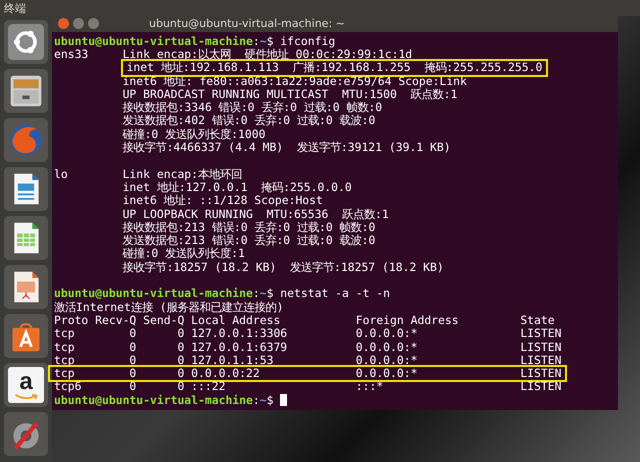 The height and width of the screenshot is (462, 640). Describe the element at coordinates (249, 241) in the screenshot. I see `output-line: 发送数据包:213 错误:0 丢弃:0 过载:0 载波:0` at that location.